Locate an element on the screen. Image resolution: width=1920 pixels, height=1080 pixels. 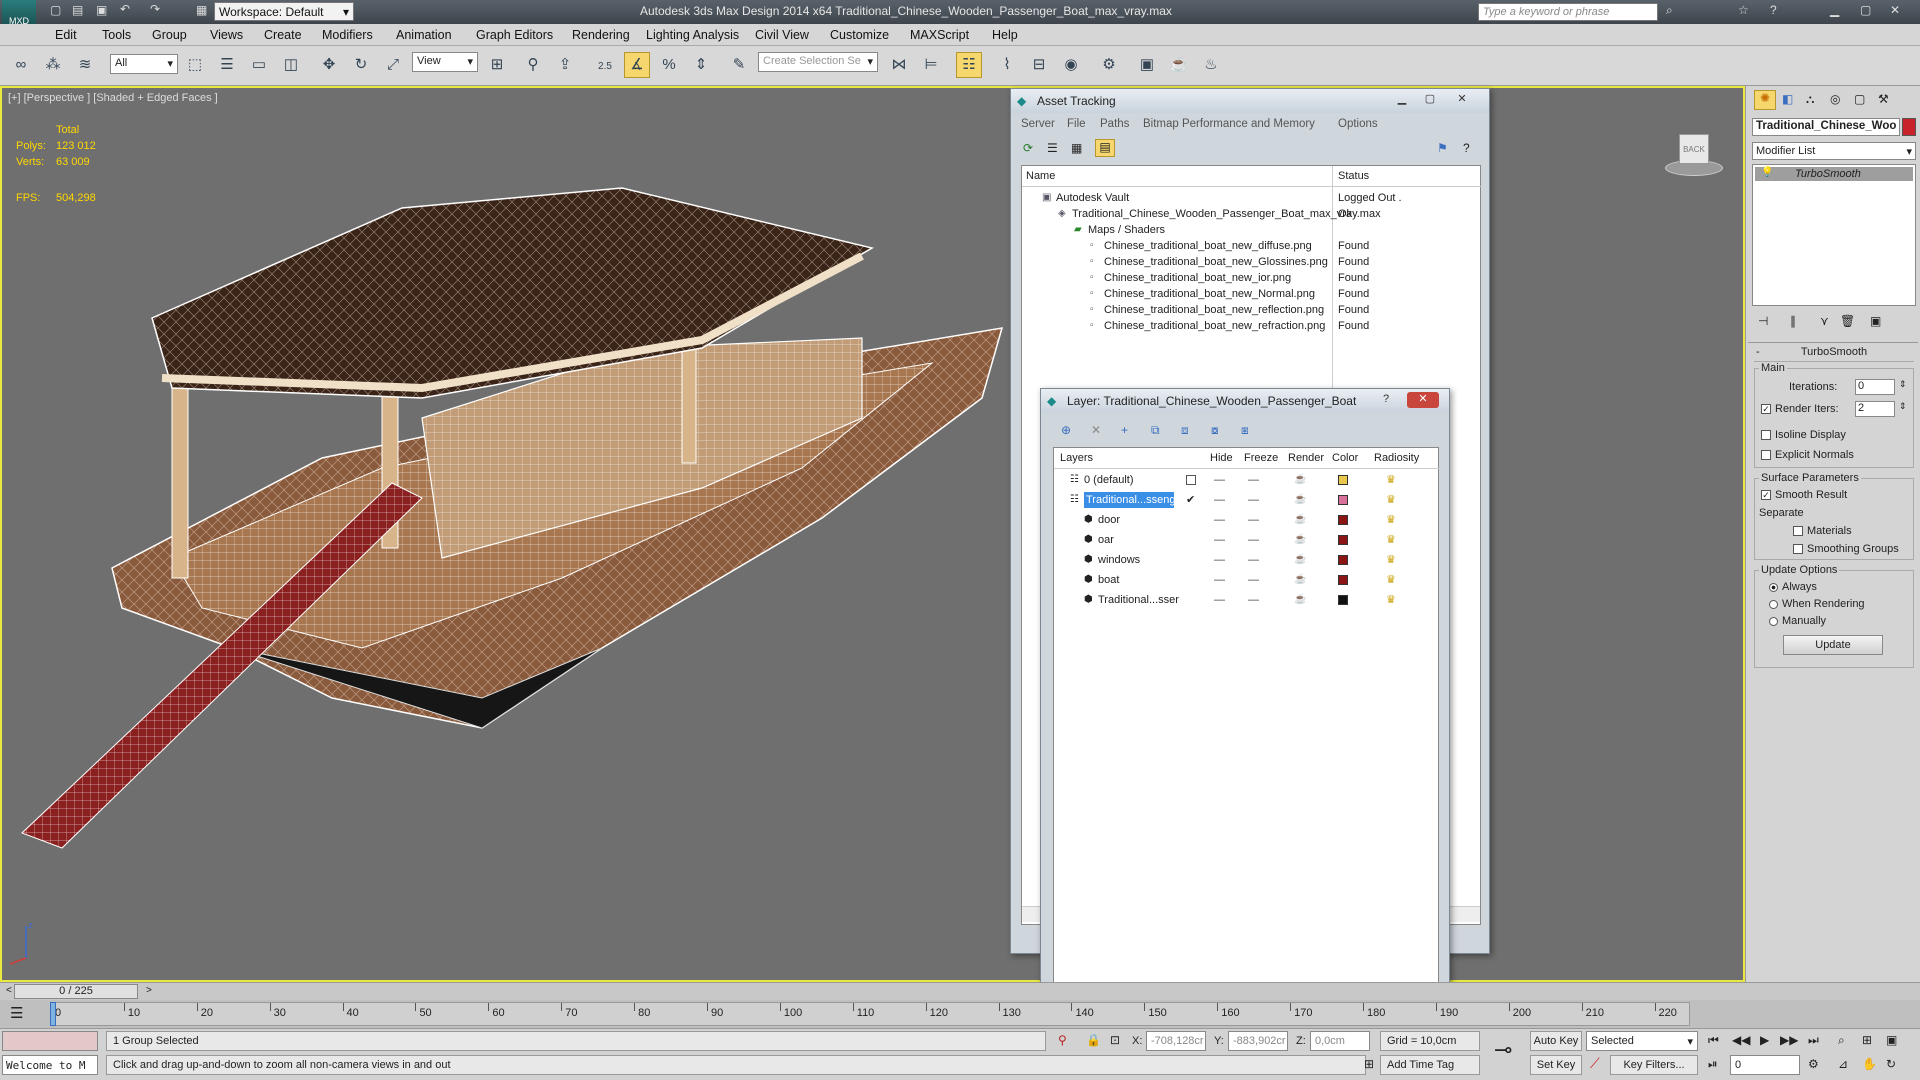
display-tab-icon: ▢ is located at coordinates (1859, 99).